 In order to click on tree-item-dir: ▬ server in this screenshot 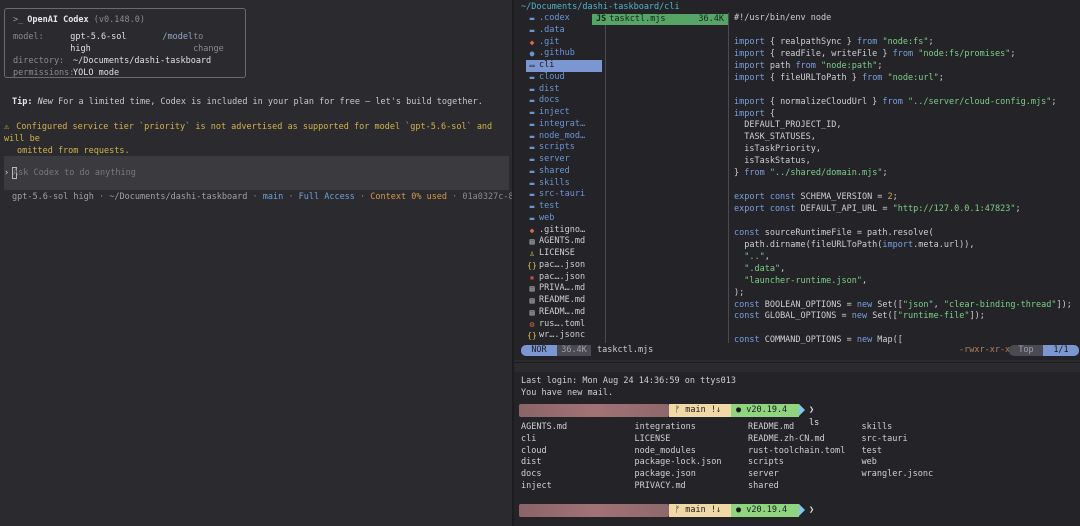, I will do `click(564, 160)`.